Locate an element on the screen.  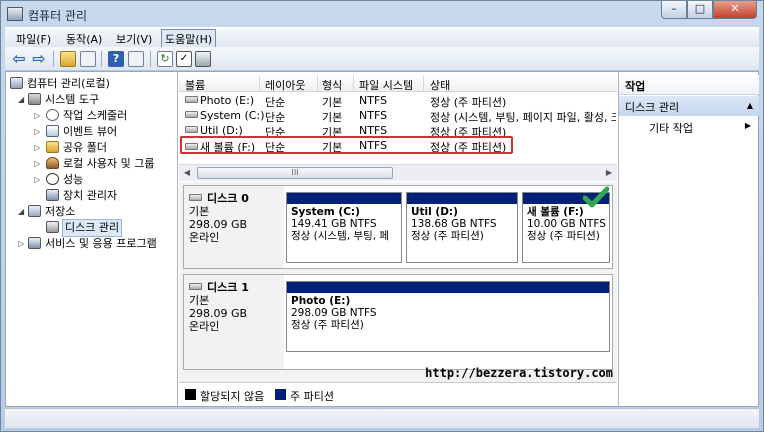
tools-icon is located at coordinates (34, 99).